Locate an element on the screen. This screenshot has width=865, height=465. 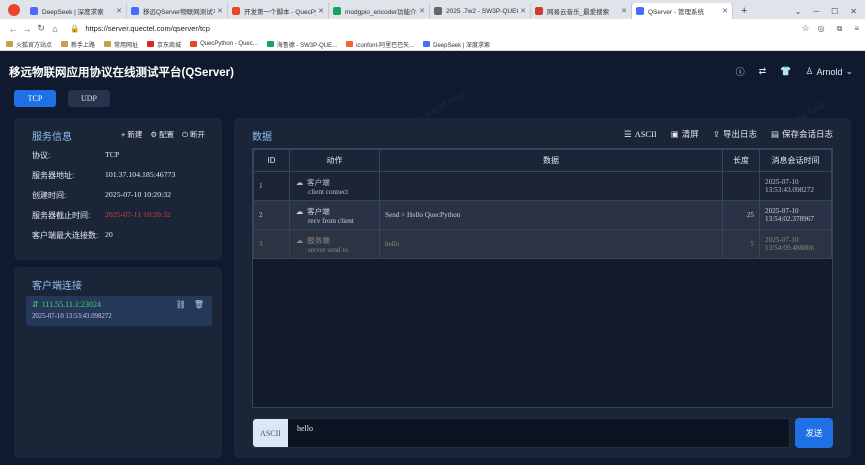
created-time-value: 2025-07-10 10:20:32 is located at coordinates (138, 194).